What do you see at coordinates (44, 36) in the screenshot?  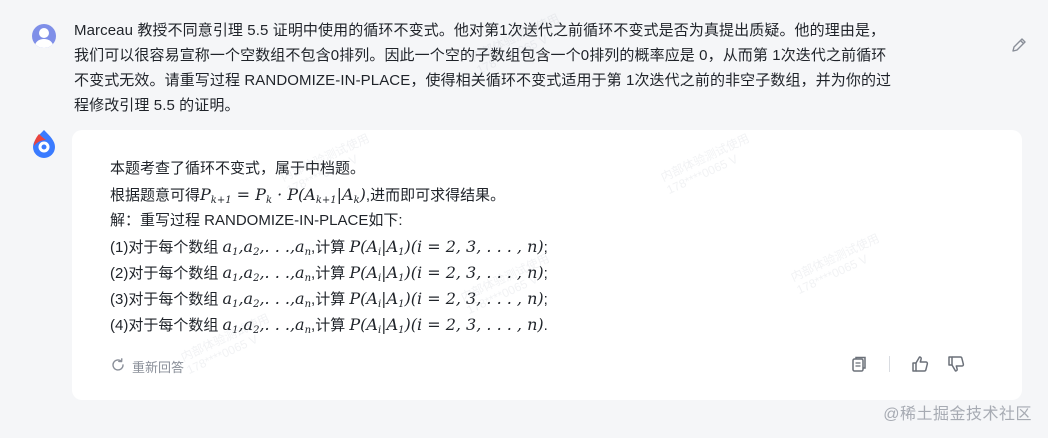 I see `user-avatar` at bounding box center [44, 36].